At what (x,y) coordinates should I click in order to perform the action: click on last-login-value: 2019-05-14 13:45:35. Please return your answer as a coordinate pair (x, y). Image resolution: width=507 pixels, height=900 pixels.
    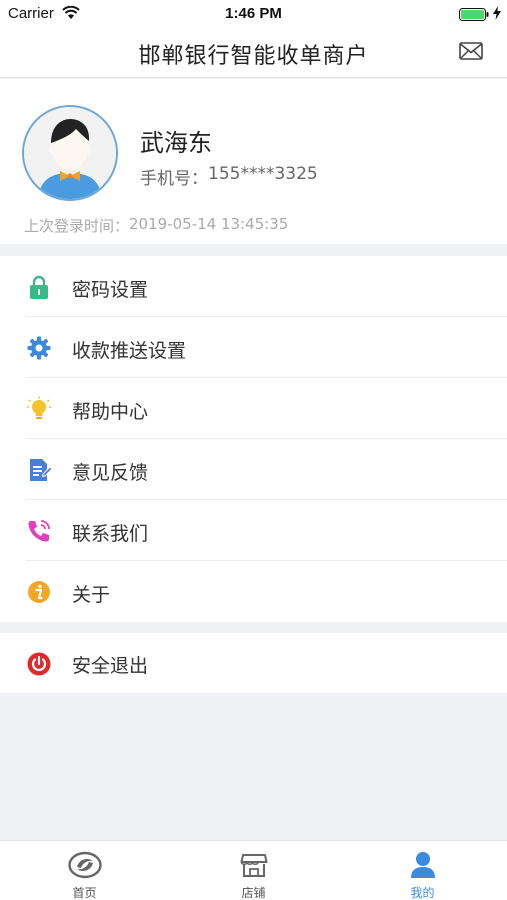
    Looking at the image, I should click on (209, 224).